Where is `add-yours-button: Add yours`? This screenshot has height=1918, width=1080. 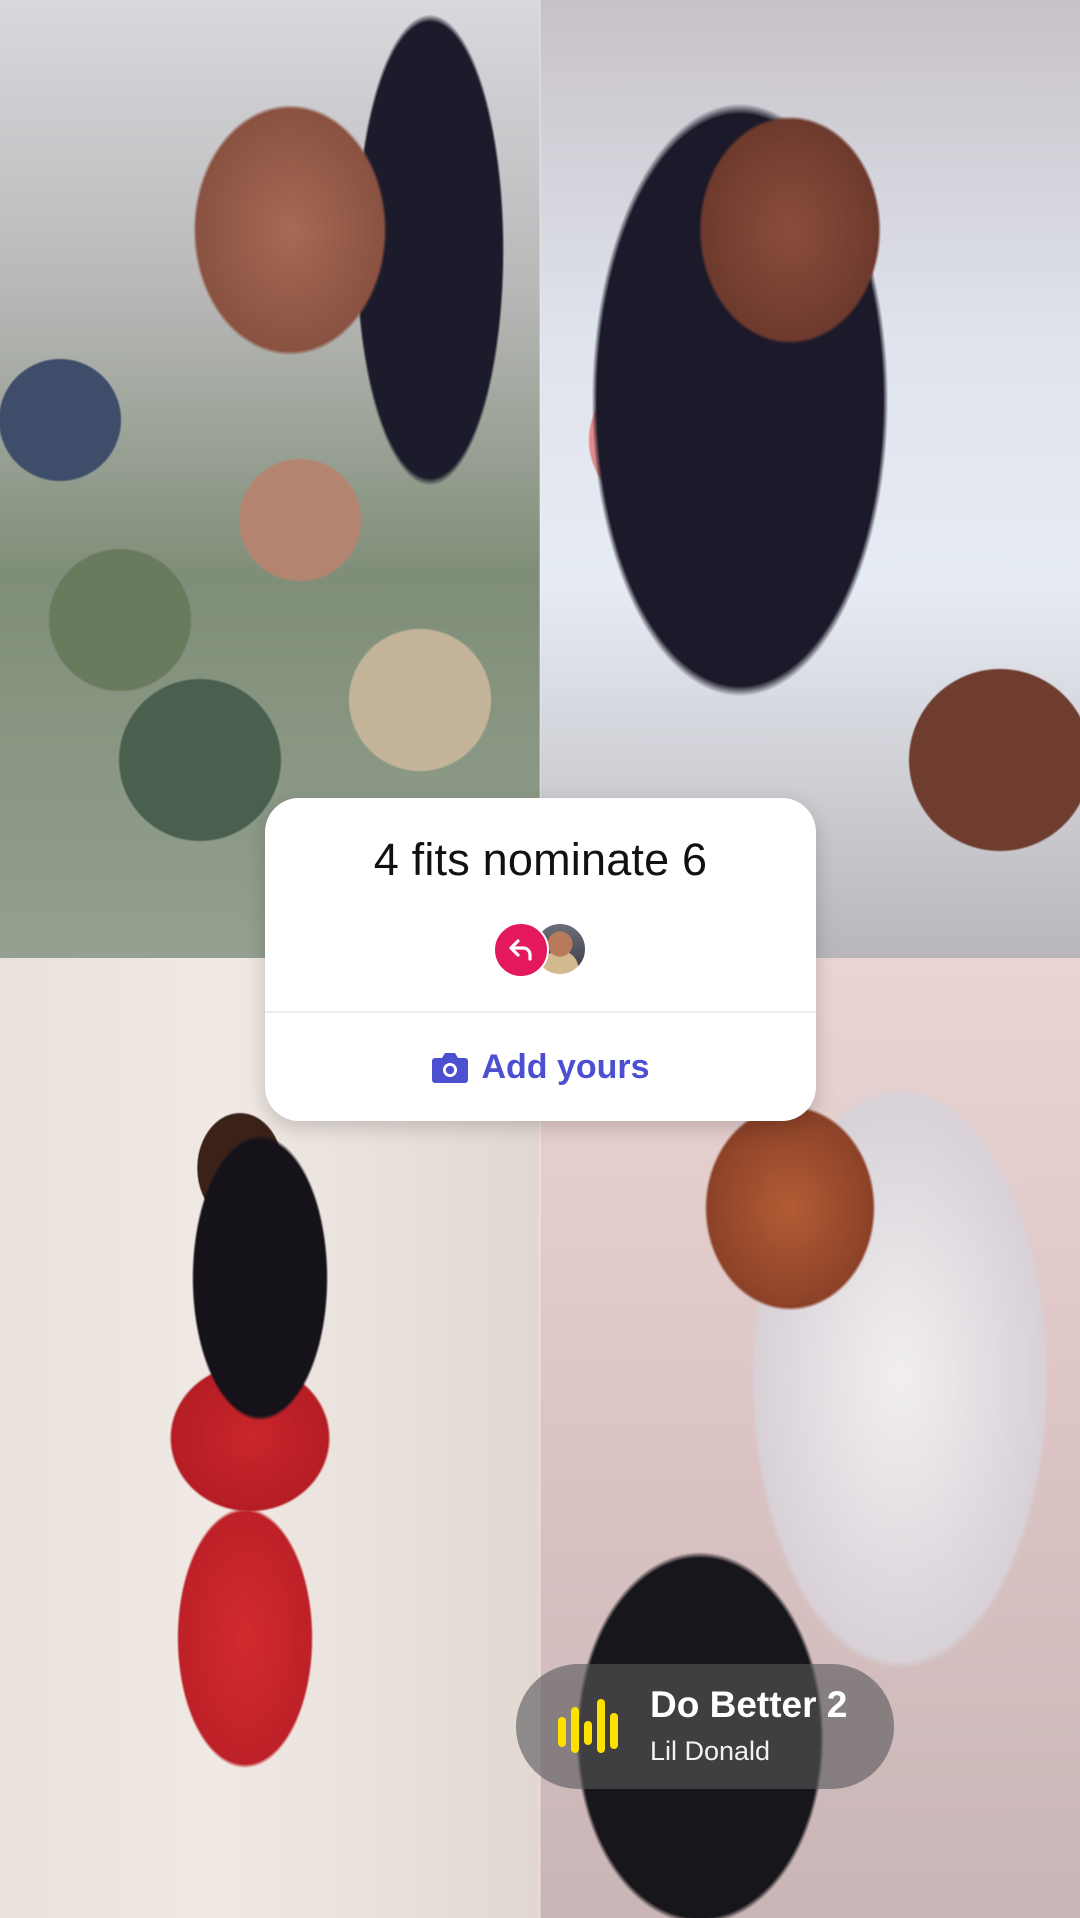 add-yours-button: Add yours is located at coordinates (540, 1067).